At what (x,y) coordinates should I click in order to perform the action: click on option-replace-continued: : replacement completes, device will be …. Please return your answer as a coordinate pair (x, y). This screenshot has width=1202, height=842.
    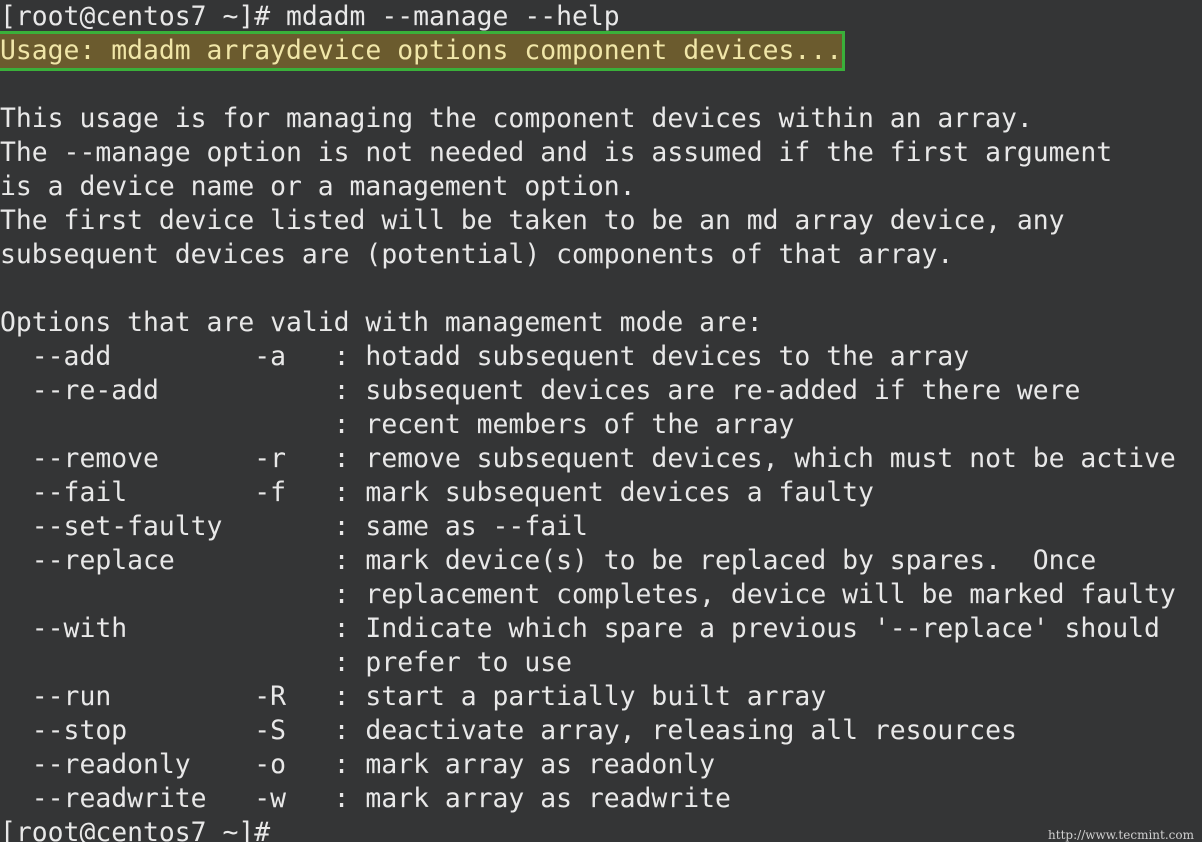
    Looking at the image, I should click on (588, 594).